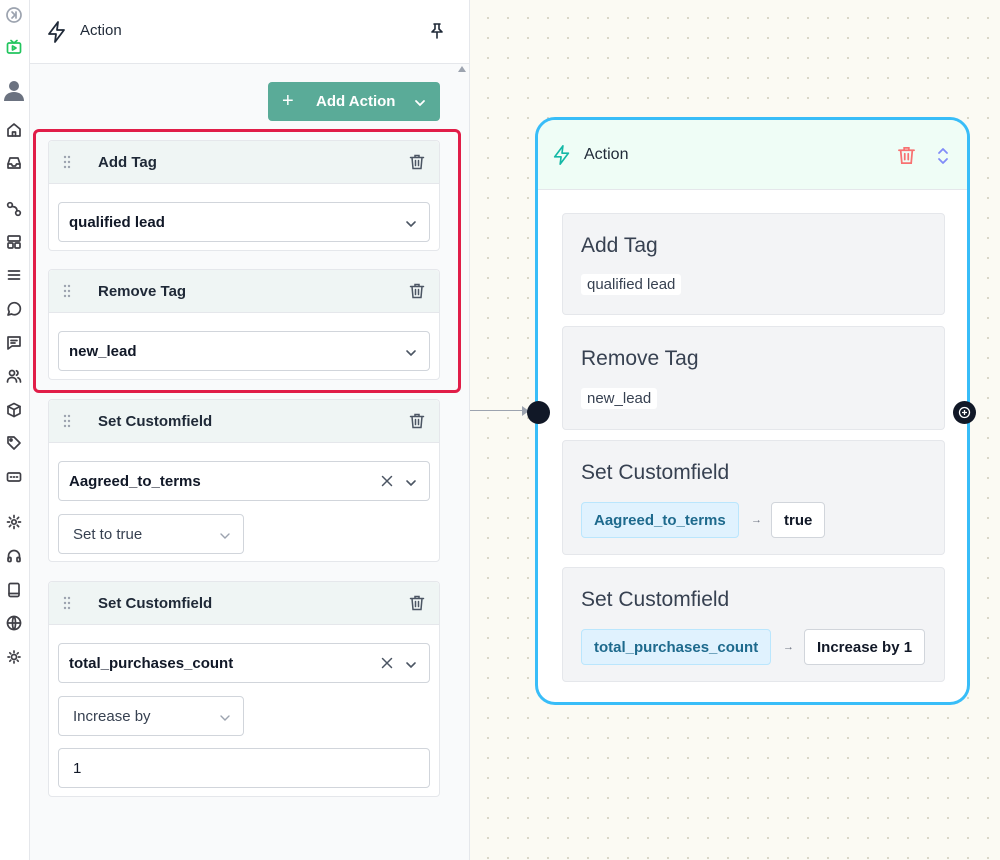 This screenshot has height=860, width=1000. What do you see at coordinates (108, 534) in the screenshot?
I see `operation-select-value: Set to true` at bounding box center [108, 534].